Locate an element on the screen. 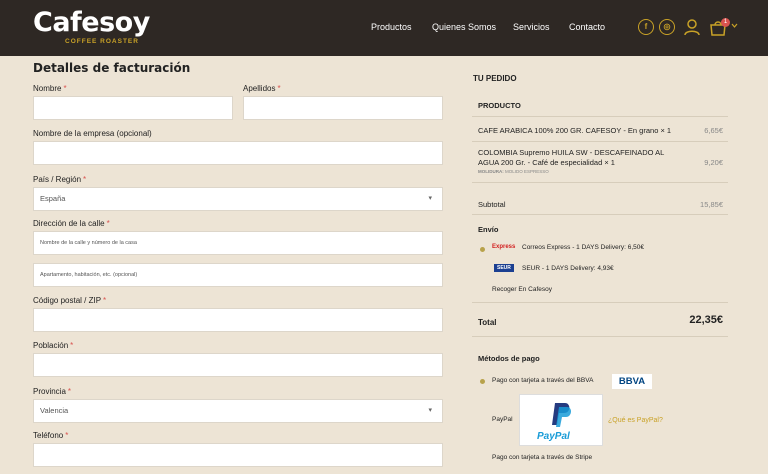  pais-label: País / Región * is located at coordinates (60, 179).